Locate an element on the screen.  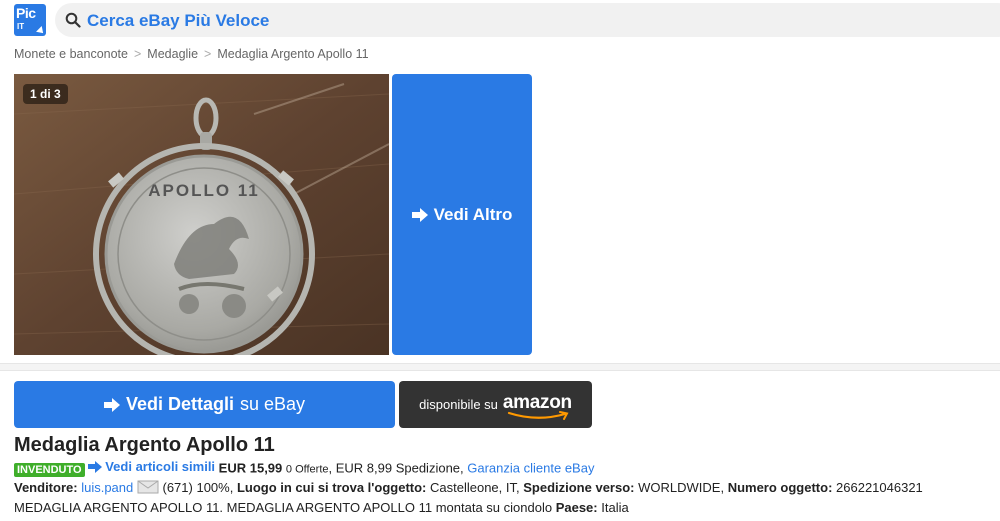
top-header: Pic IT Cerca eBay Più Veloce is located at coordinates (500, 21).